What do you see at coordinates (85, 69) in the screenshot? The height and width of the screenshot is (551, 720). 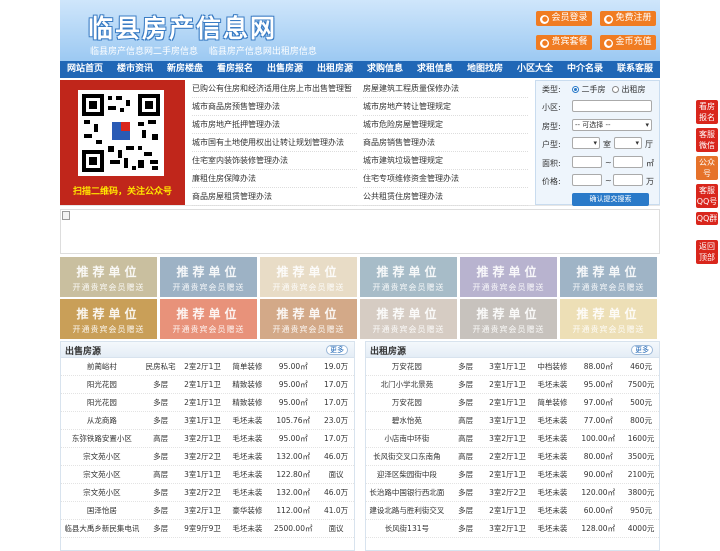 I see `nav-home: 网站首页` at bounding box center [85, 69].